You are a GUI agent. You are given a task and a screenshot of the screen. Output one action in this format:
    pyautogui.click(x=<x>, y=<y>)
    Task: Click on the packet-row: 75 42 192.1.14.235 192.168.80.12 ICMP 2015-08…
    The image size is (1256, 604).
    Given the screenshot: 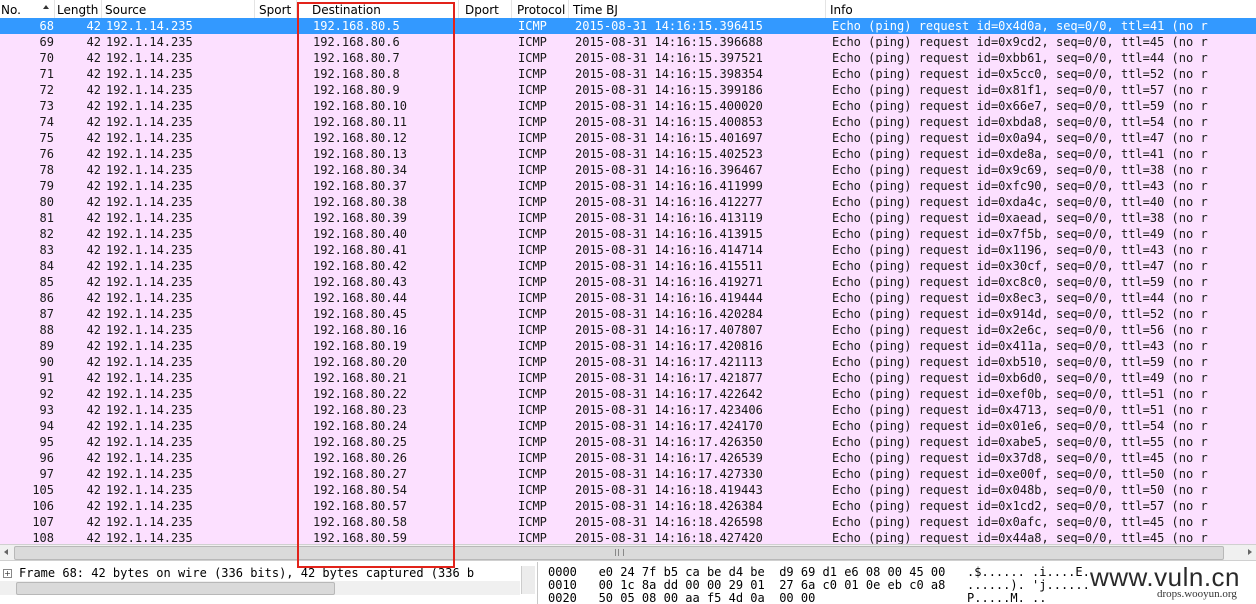 What is the action you would take?
    pyautogui.click(x=628, y=138)
    